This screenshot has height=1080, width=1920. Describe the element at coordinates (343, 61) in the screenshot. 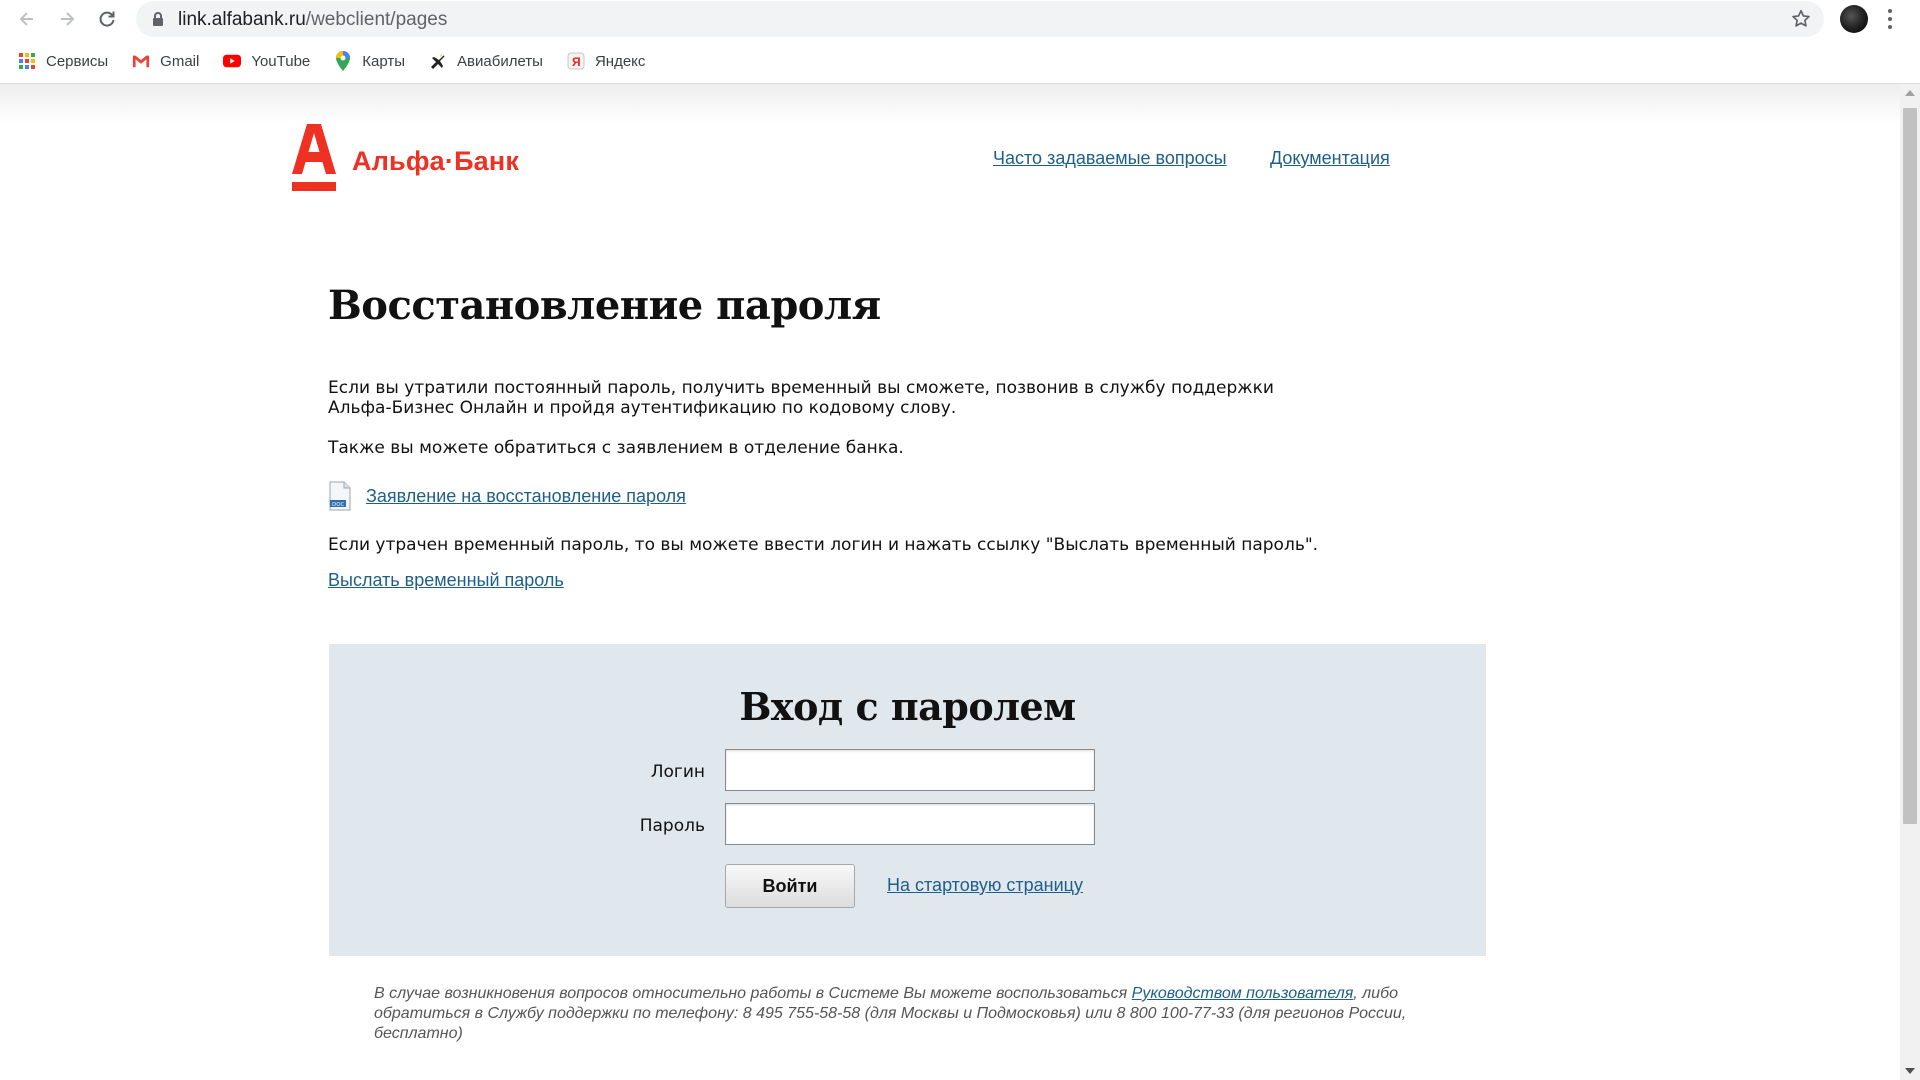

I see `maps-pin-icon` at that location.